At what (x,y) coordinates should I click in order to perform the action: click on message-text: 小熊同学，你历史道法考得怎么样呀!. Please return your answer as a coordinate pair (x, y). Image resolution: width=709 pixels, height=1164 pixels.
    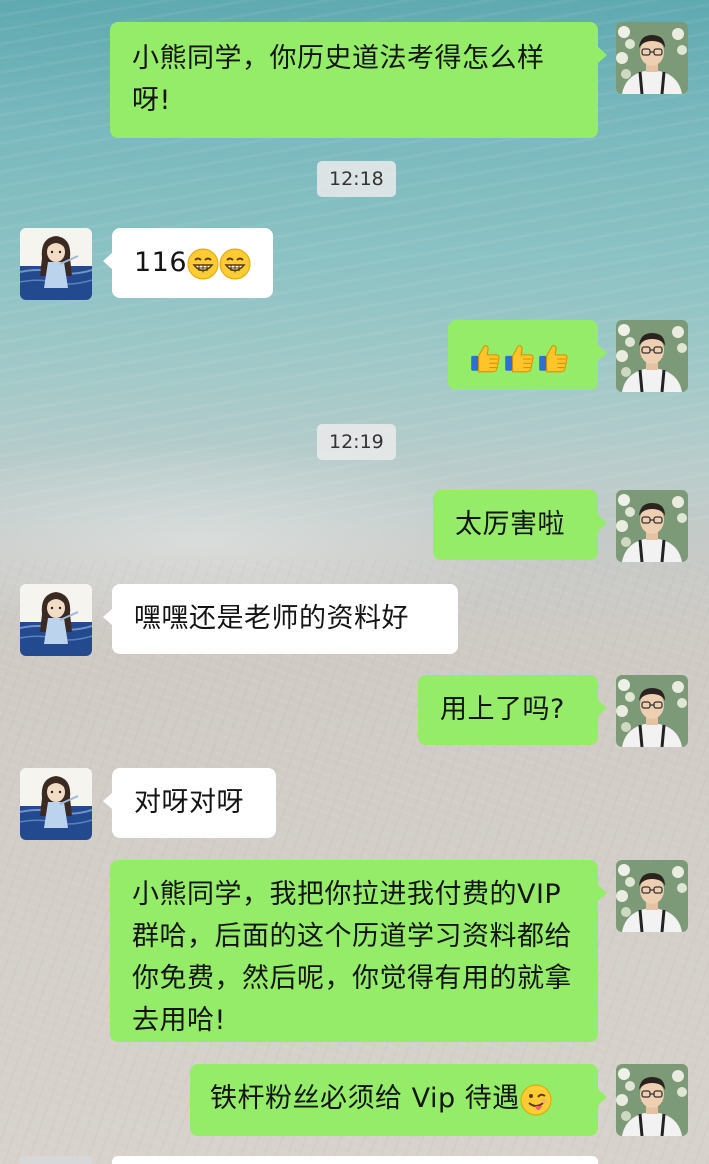
    Looking at the image, I should click on (338, 79).